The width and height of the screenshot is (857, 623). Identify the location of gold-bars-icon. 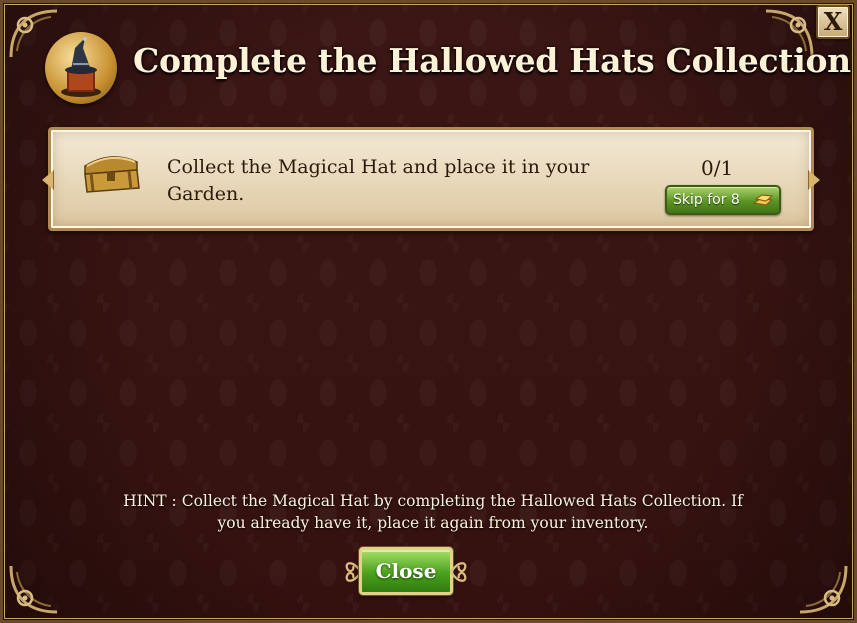
(763, 200).